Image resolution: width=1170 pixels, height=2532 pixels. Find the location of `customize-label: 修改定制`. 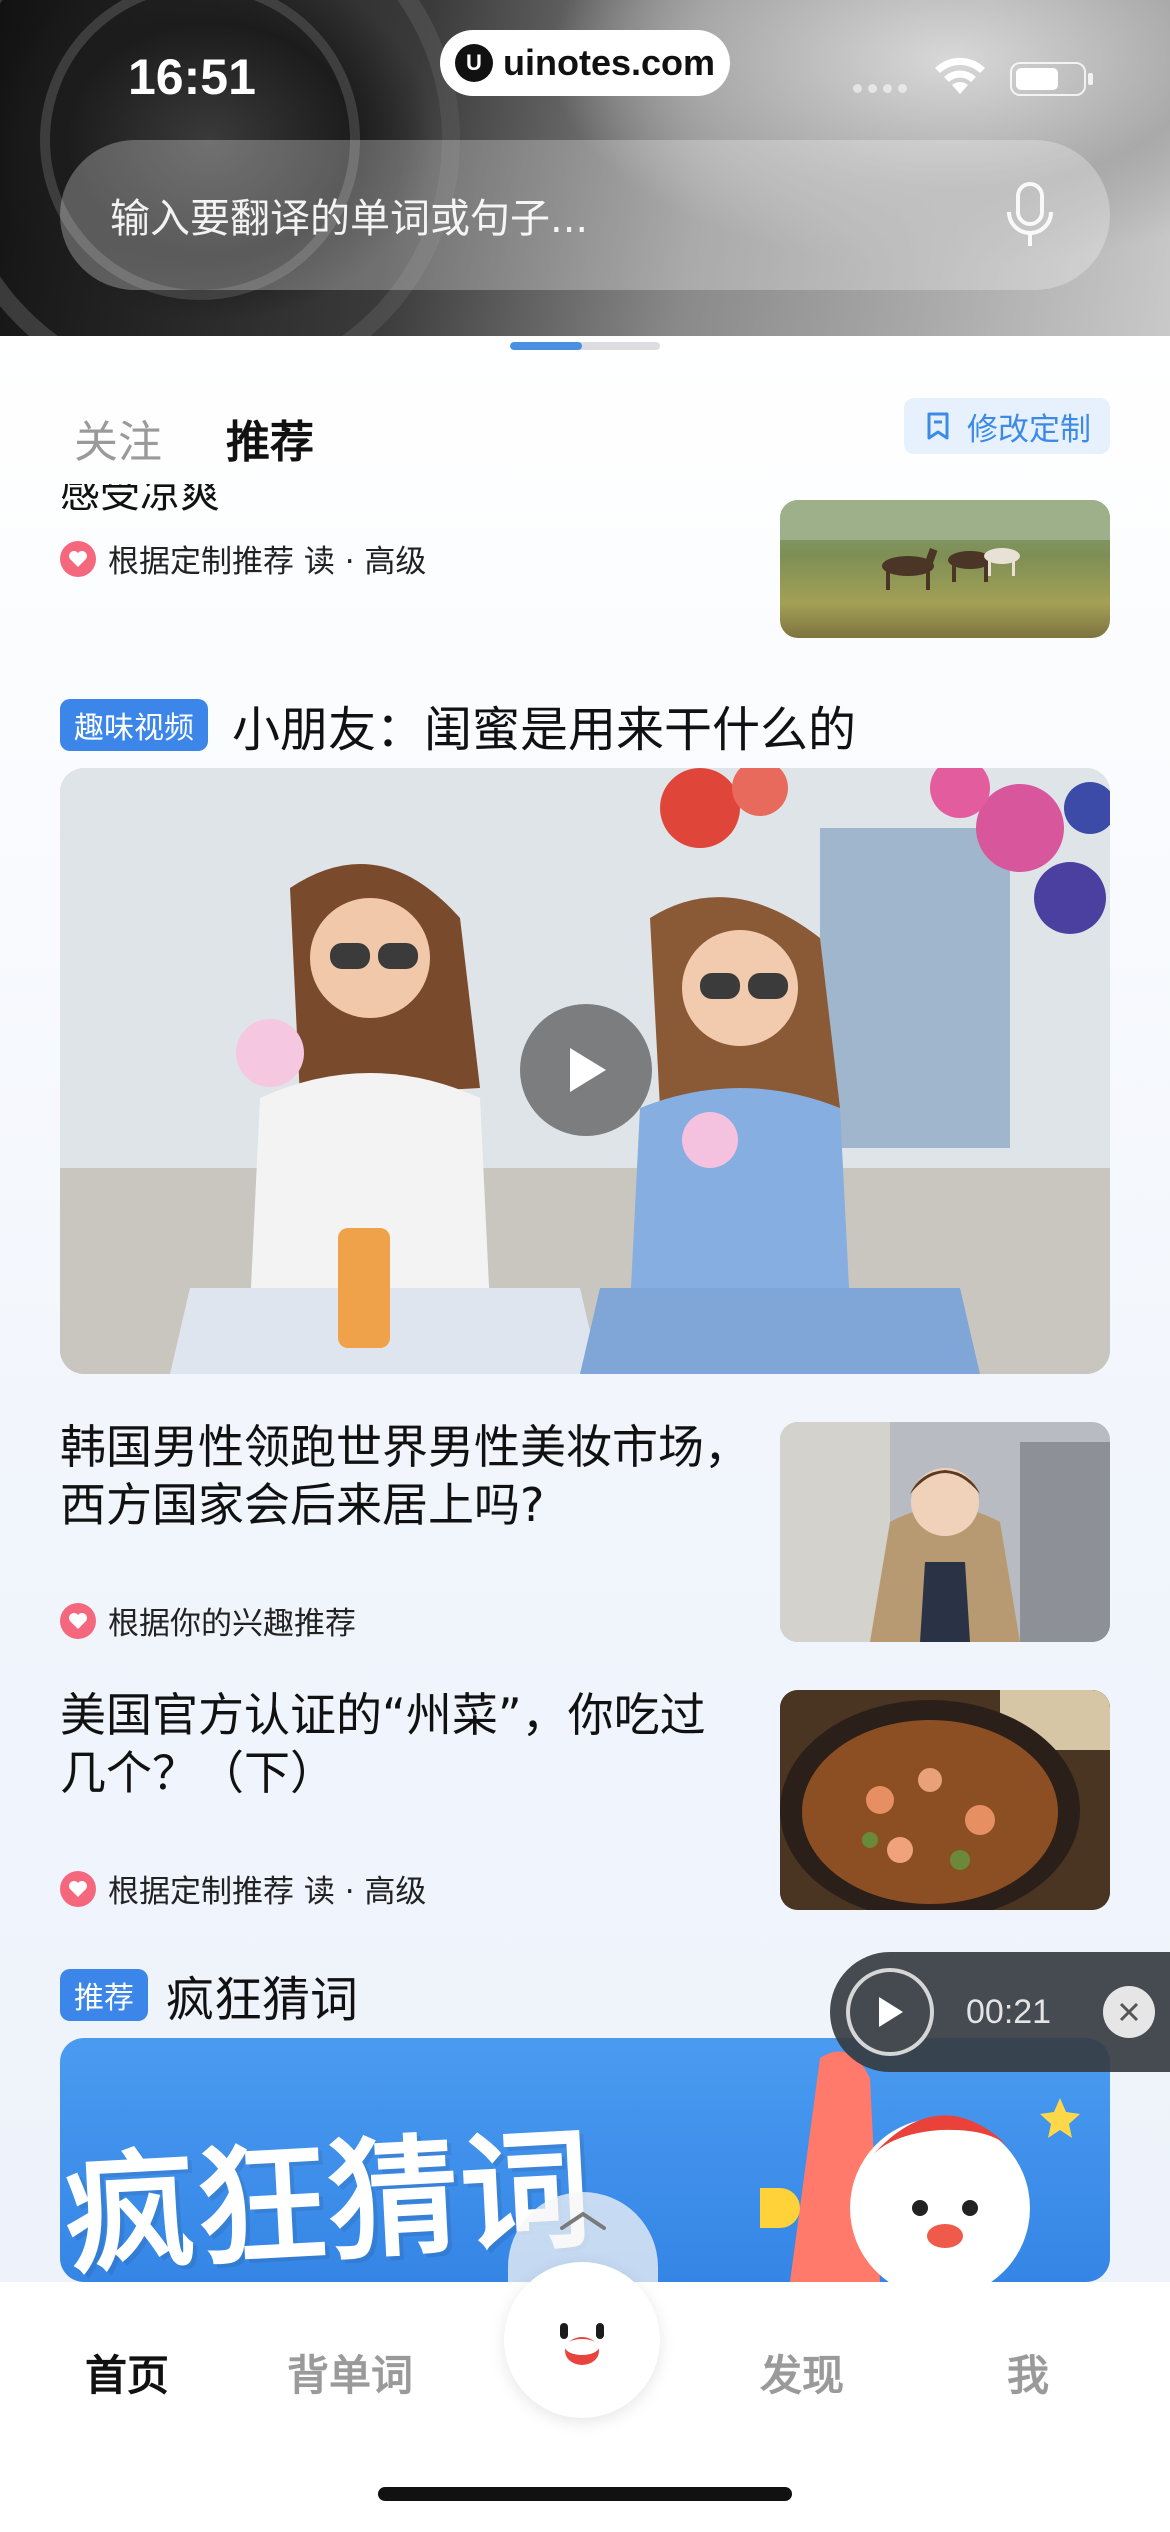

customize-label: 修改定制 is located at coordinates (1029, 429).